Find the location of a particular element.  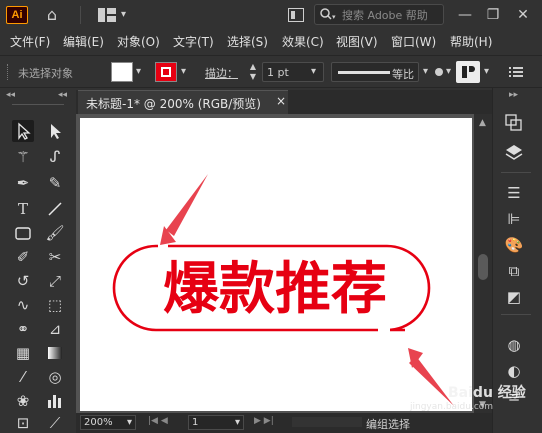

stroke-label: 描边： is located at coordinates (221, 73).